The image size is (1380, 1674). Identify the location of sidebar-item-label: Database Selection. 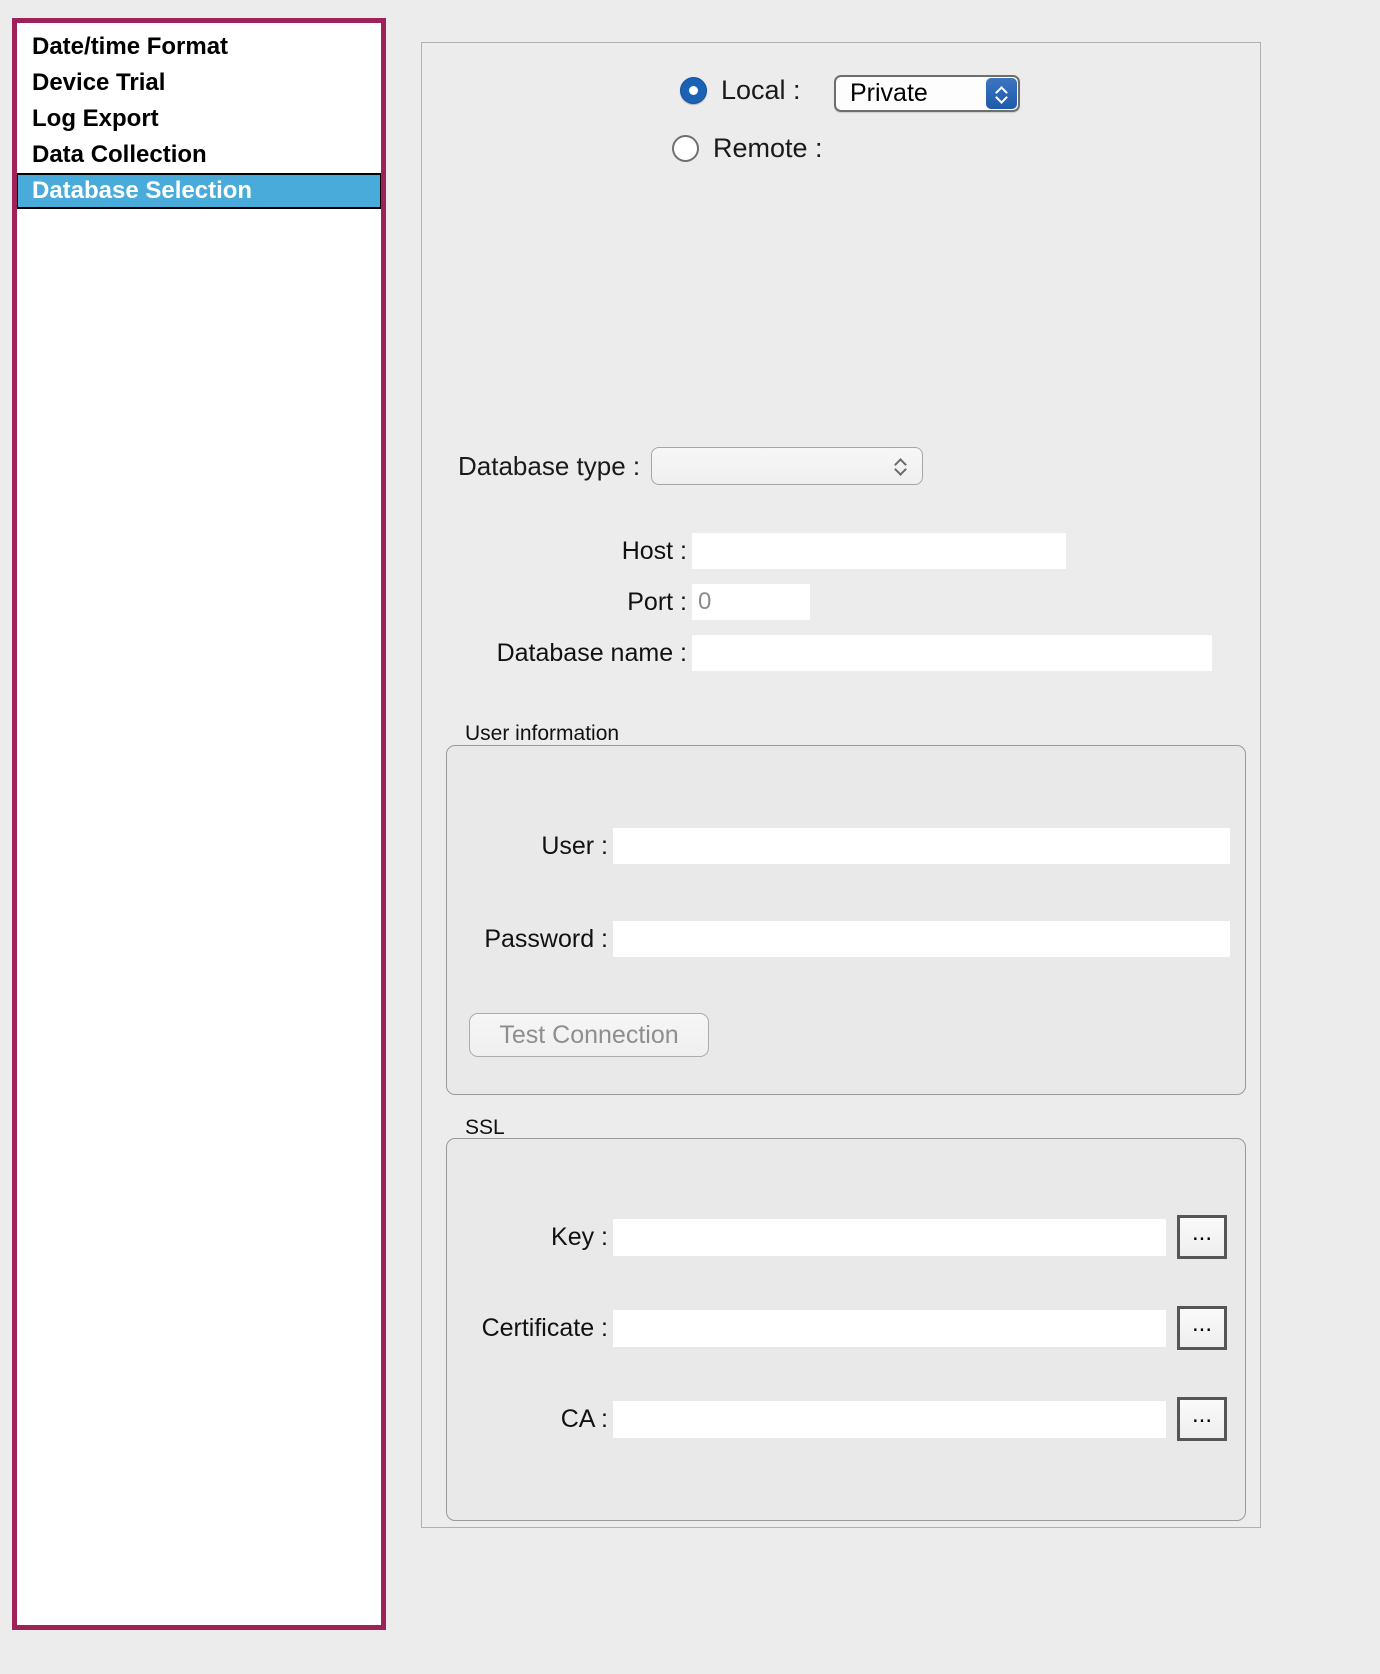
(142, 190).